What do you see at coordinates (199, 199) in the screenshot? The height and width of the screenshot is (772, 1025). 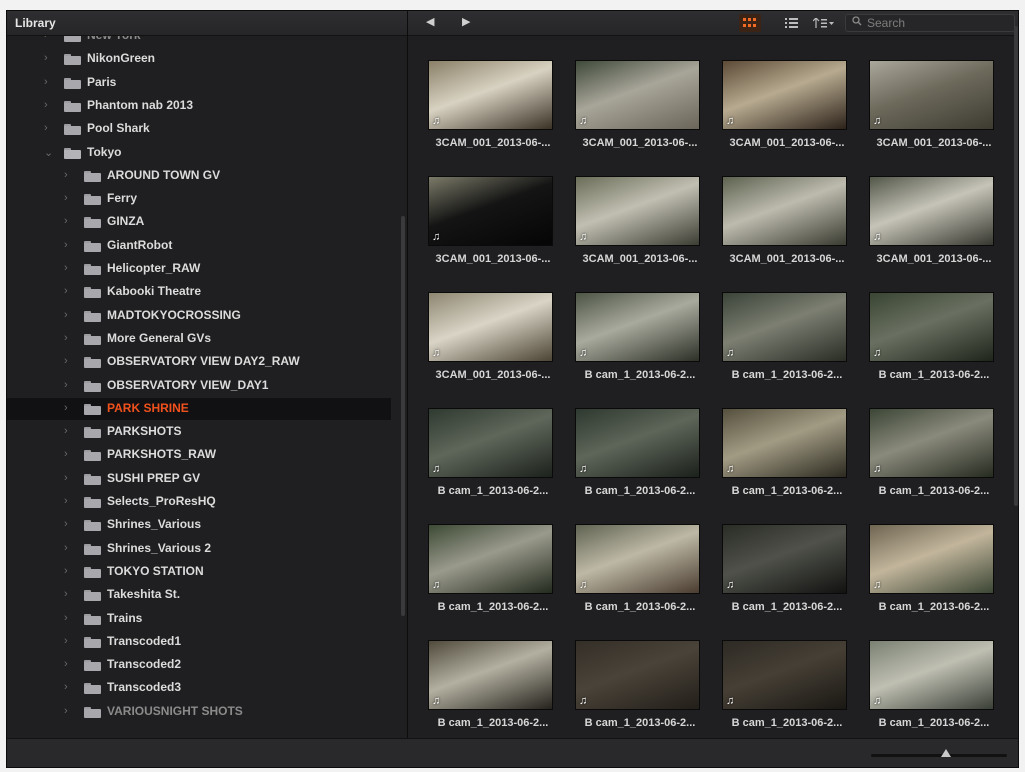 I see `library-folder-row: › Ferry` at bounding box center [199, 199].